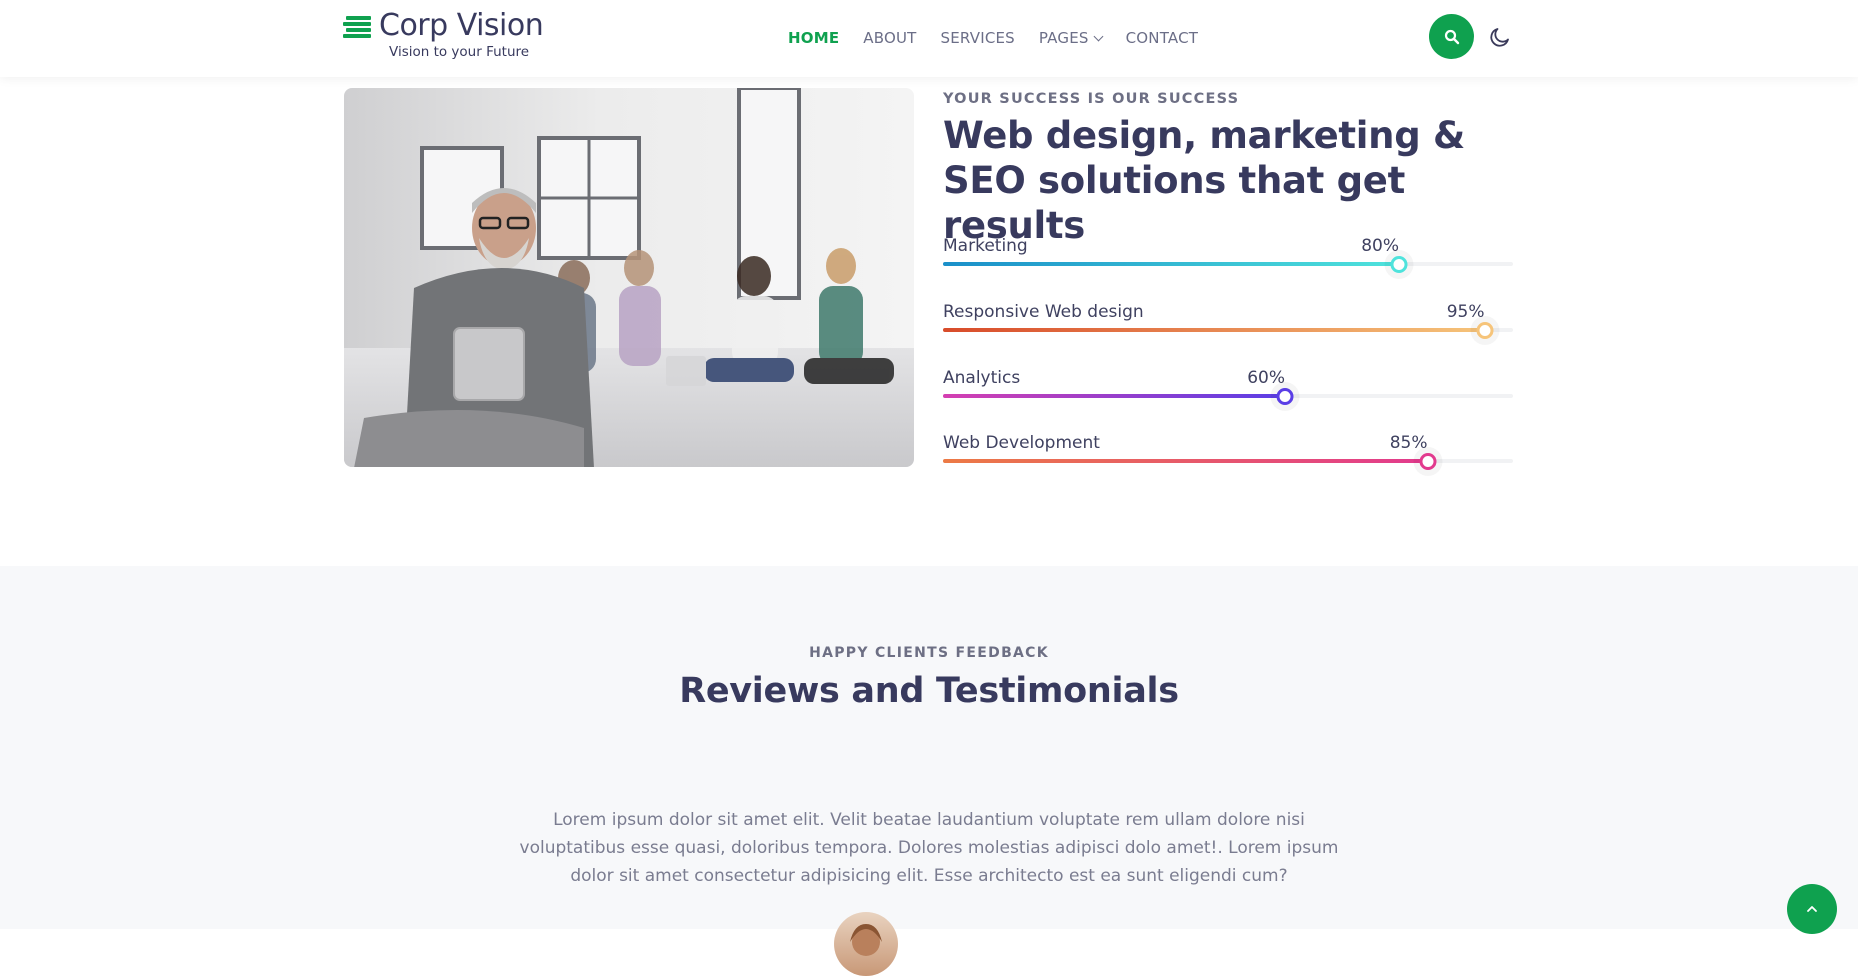 This screenshot has width=1858, height=976. I want to click on nav-services: SERVICES, so click(978, 38).